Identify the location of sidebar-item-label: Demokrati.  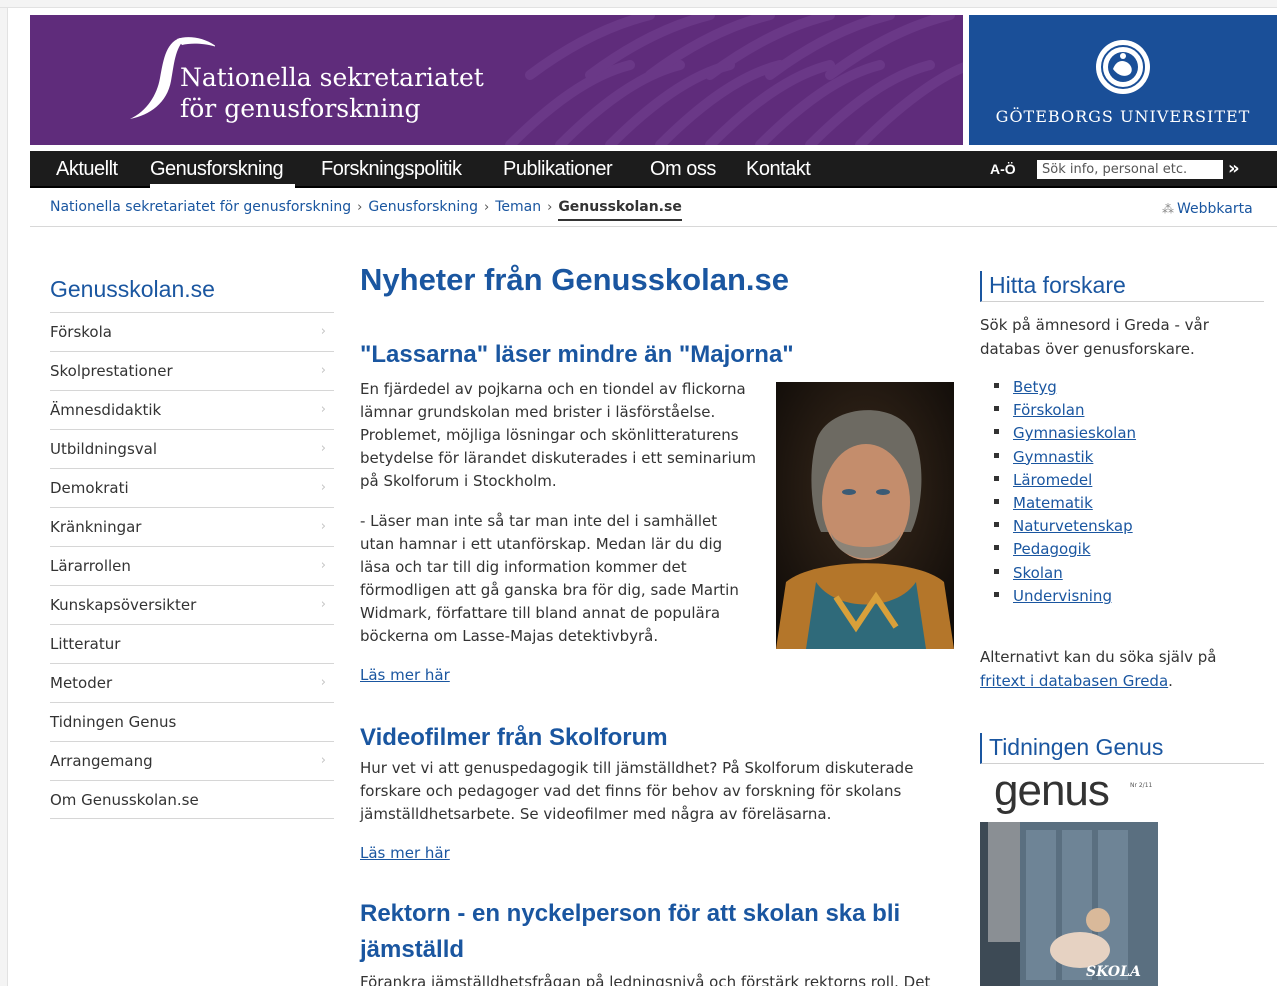
(89, 488).